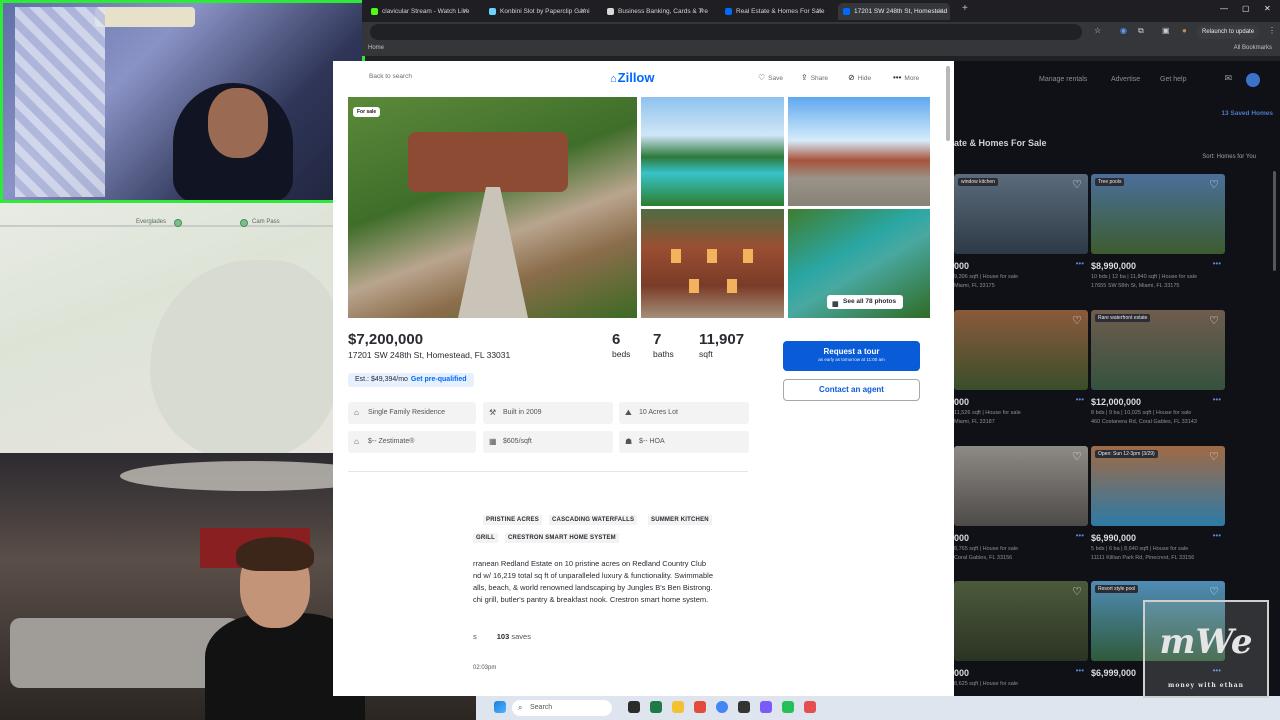 This screenshot has width=1280, height=720. Describe the element at coordinates (390, 76) in the screenshot. I see `back-to-search-link: Back to search` at that location.